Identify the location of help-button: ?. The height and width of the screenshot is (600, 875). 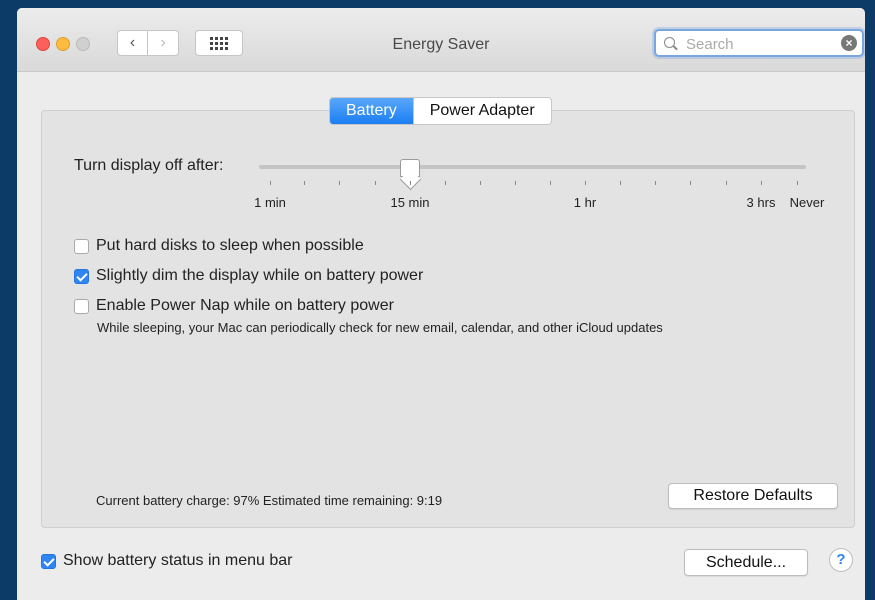
(841, 560).